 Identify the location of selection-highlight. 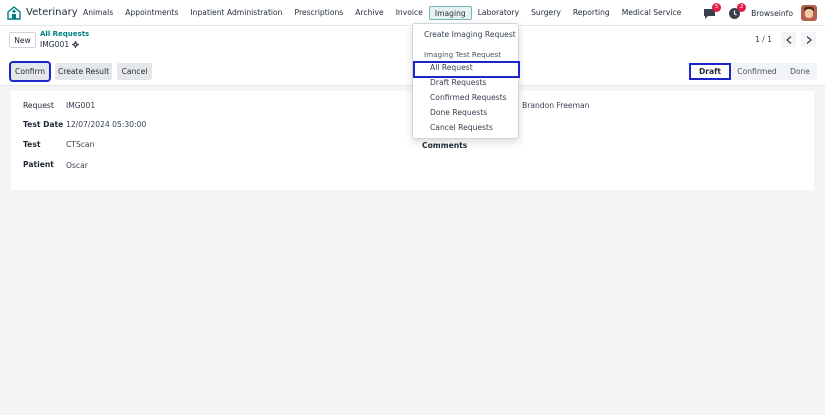
(466, 69).